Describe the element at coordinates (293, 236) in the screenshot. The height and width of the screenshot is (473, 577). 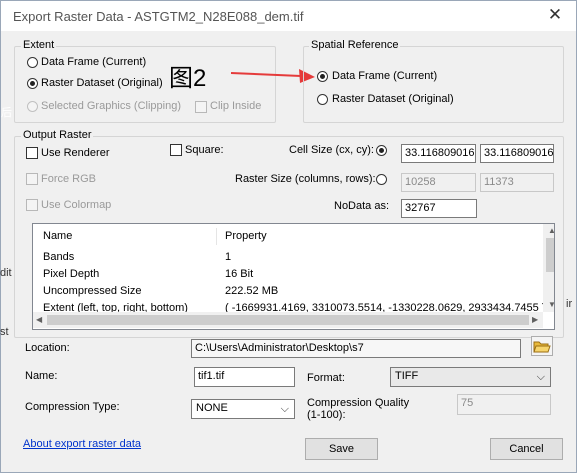
I see `properties-header-row: Name Property` at that location.